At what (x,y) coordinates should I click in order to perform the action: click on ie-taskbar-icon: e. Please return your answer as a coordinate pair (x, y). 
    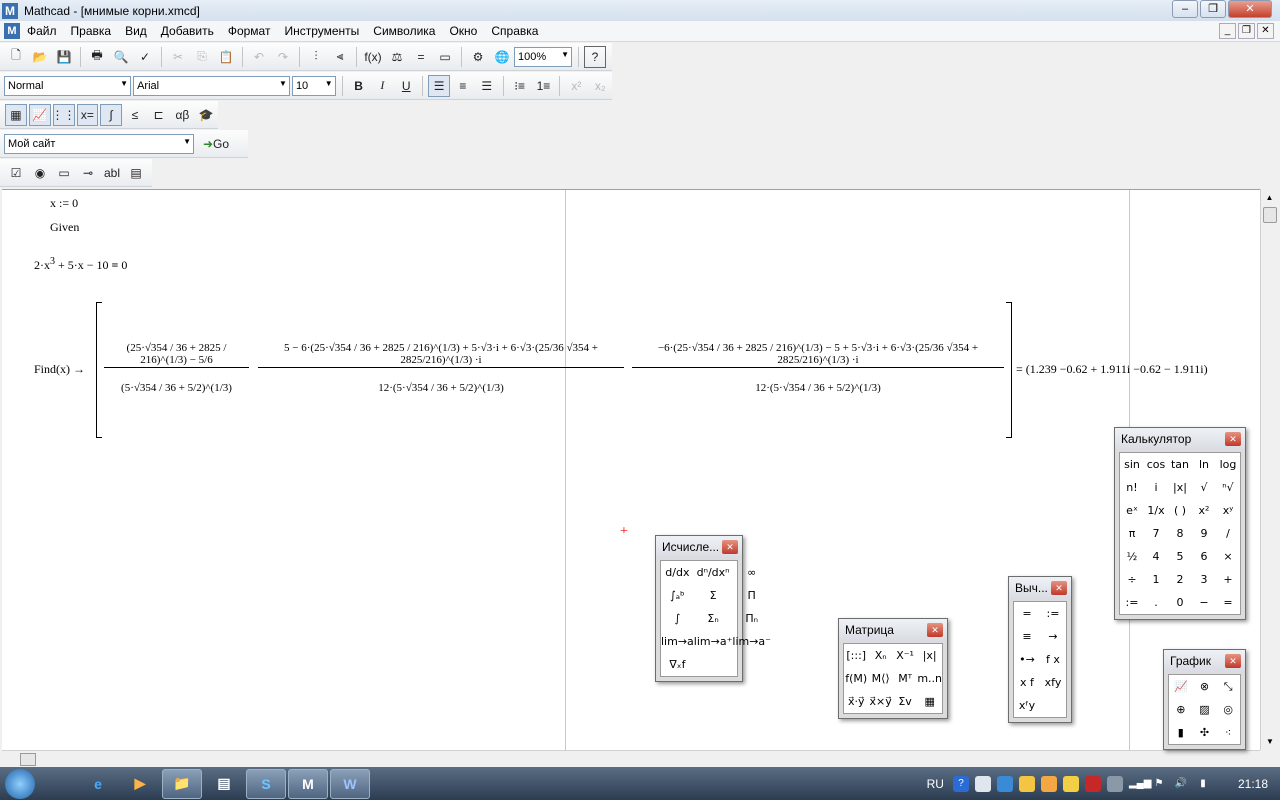
    Looking at the image, I should click on (98, 784).